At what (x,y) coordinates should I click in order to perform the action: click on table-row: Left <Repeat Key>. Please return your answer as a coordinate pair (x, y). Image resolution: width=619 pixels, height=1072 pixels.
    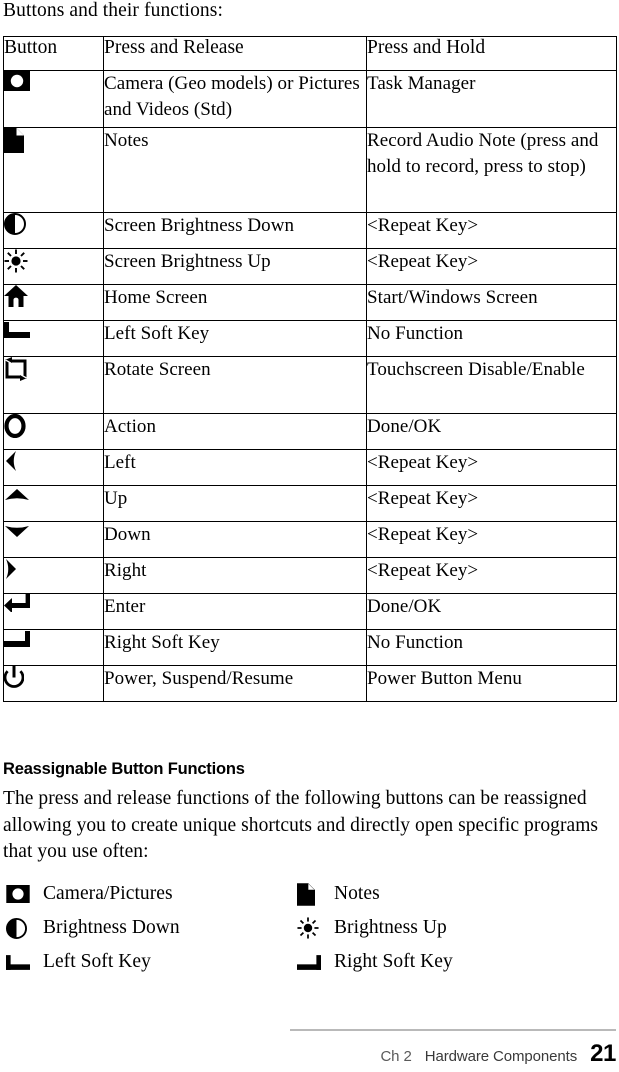
    Looking at the image, I should click on (310, 467).